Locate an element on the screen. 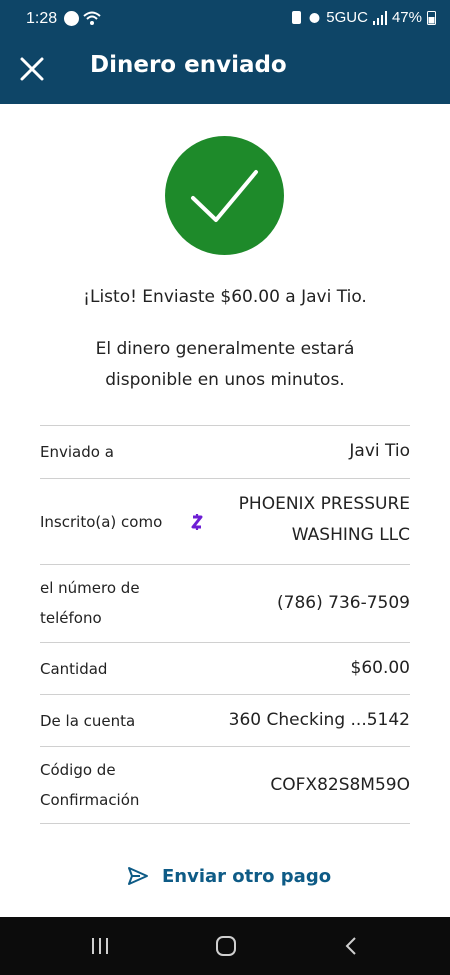 This screenshot has height=975, width=450. wifi-icon is located at coordinates (92, 18).